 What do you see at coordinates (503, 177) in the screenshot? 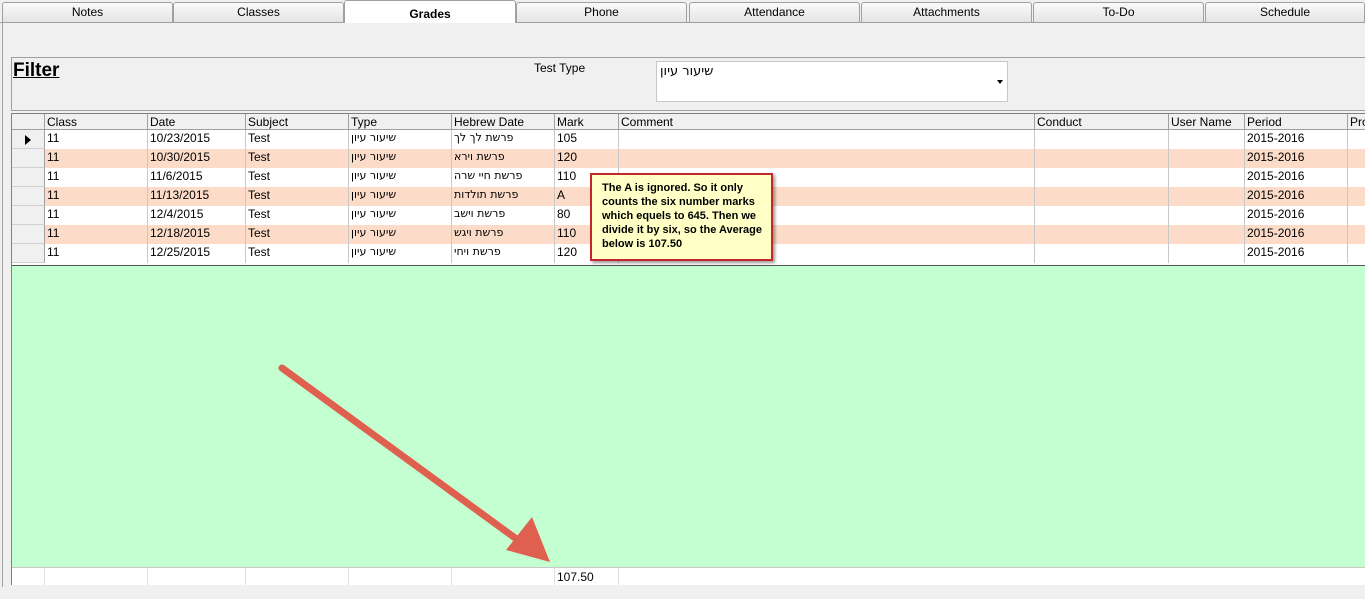
I see `cell-hebrew-date: פרשת חיי שרה` at bounding box center [503, 177].